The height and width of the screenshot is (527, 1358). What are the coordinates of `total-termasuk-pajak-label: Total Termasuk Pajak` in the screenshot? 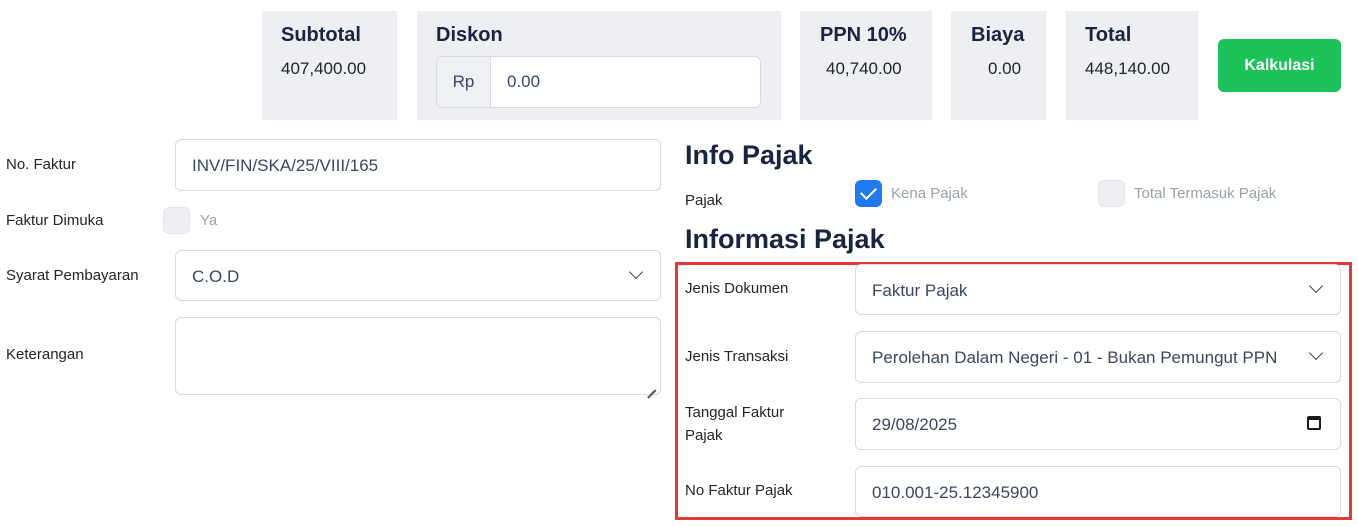 It's located at (1205, 193).